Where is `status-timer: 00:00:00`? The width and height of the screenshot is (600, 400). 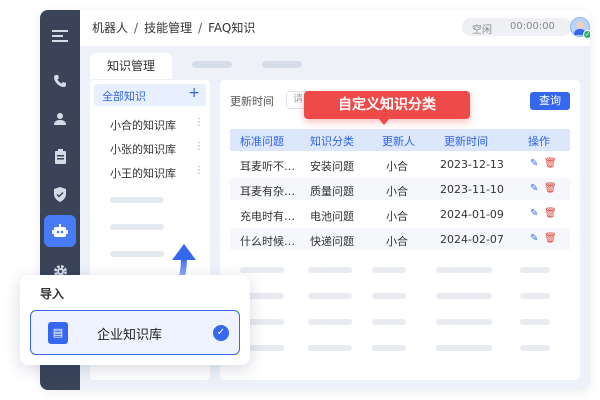
status-timer: 00:00:00 is located at coordinates (532, 26).